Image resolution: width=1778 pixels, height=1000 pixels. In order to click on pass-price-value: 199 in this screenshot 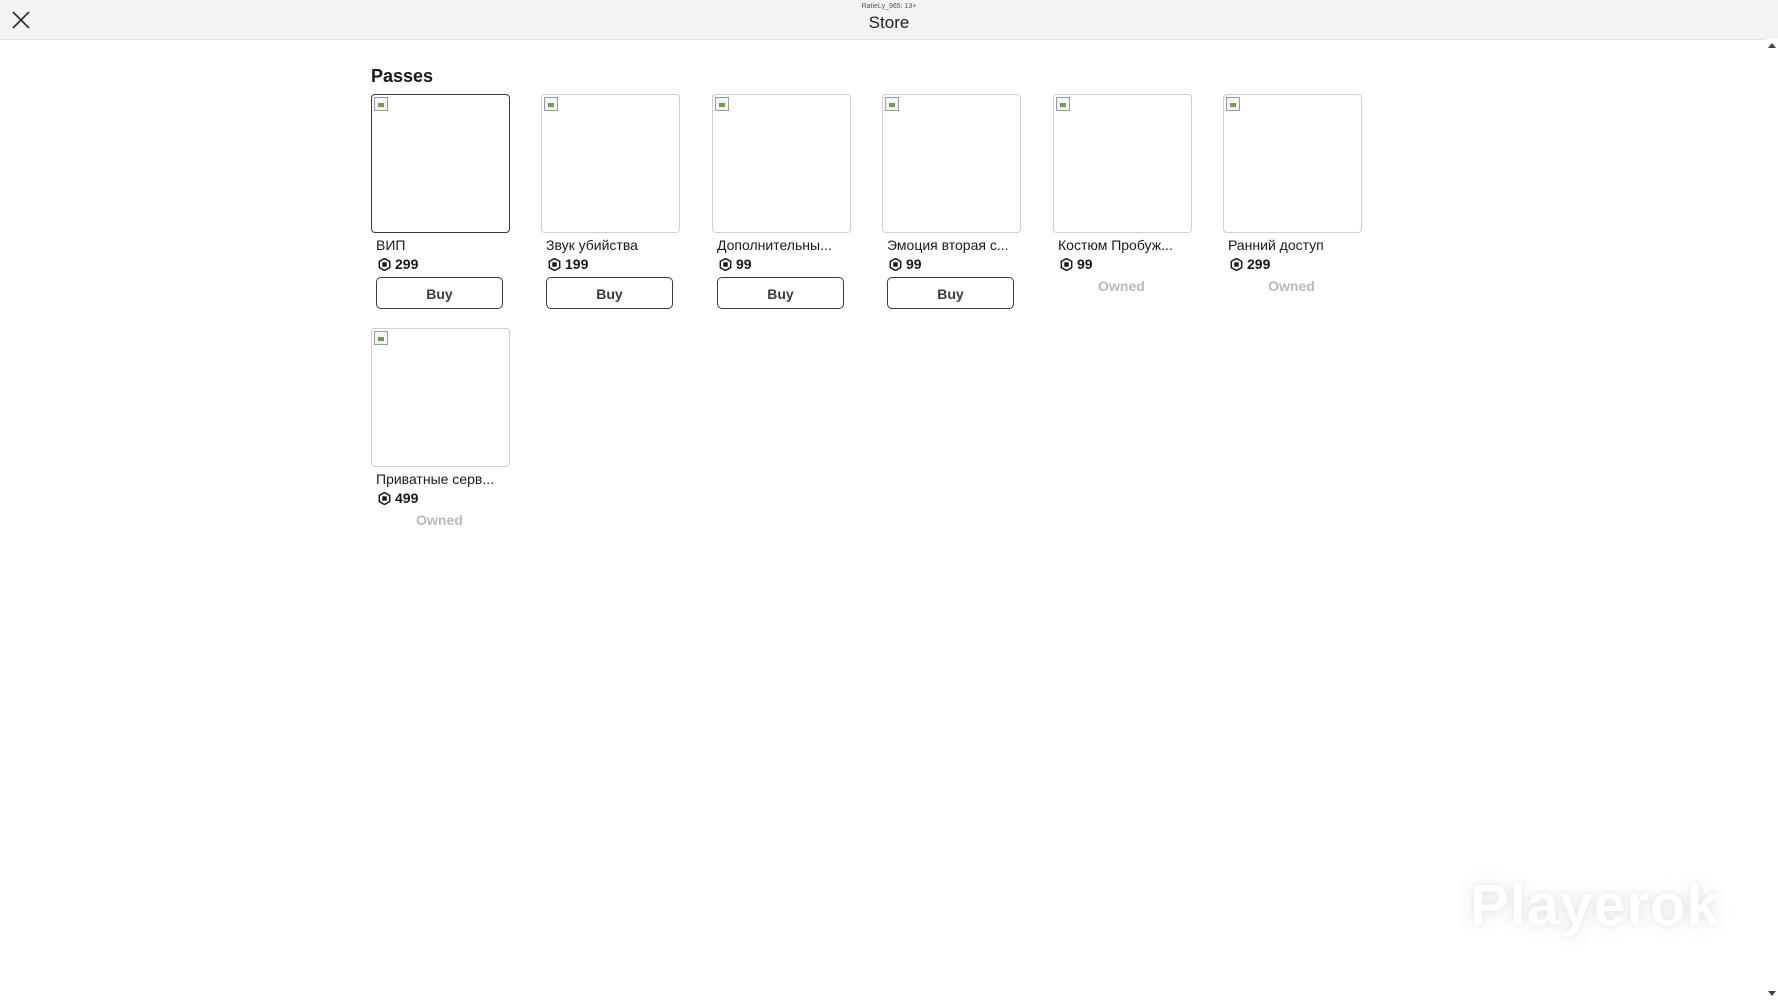, I will do `click(577, 264)`.